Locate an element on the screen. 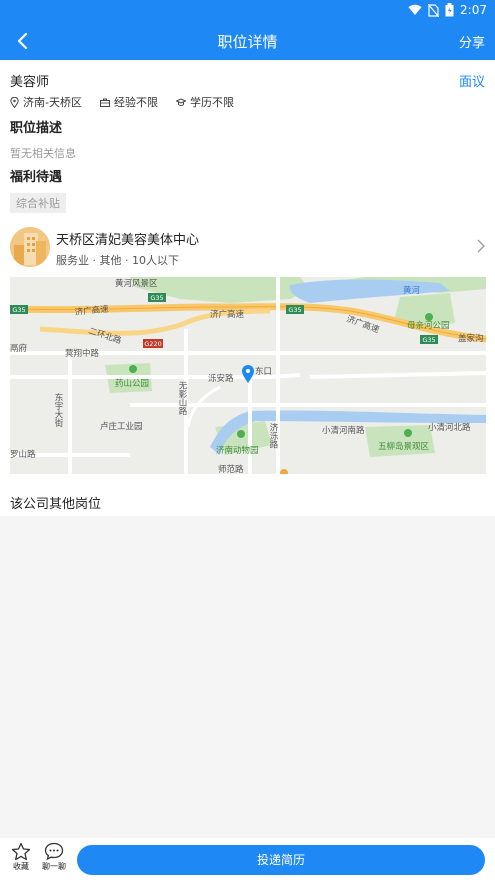 The width and height of the screenshot is (495, 880). chat-bubble-icon is located at coordinates (54, 851).